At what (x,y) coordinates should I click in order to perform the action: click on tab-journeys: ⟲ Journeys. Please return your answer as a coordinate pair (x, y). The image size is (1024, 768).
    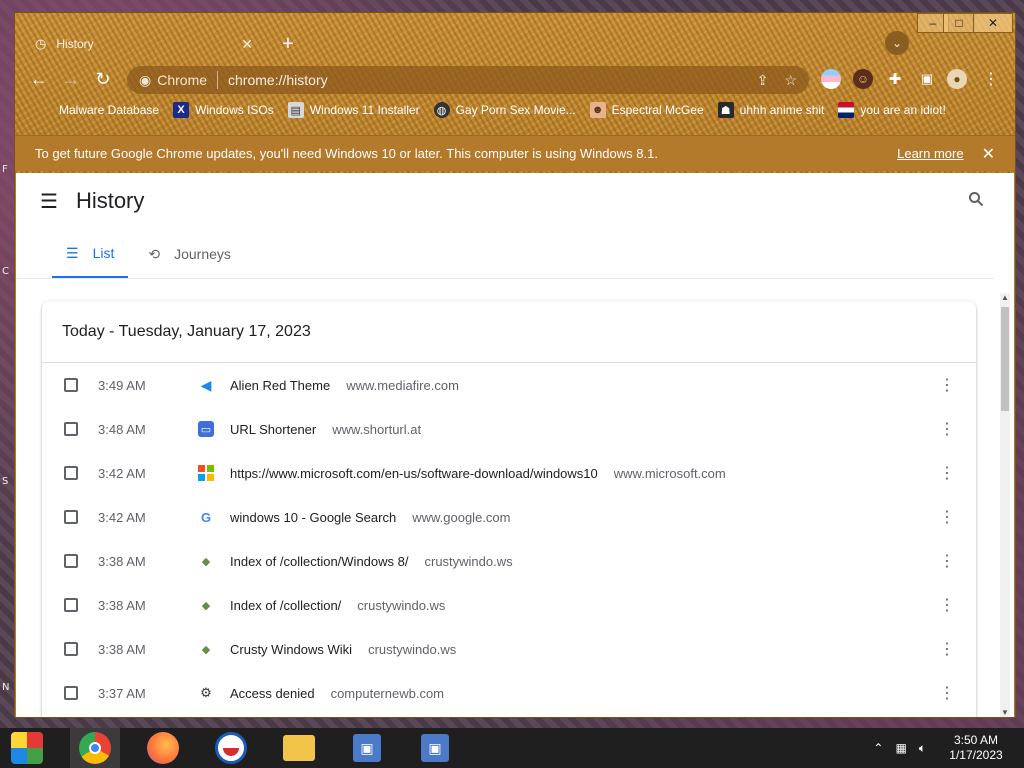
    Looking at the image, I should click on (189, 254).